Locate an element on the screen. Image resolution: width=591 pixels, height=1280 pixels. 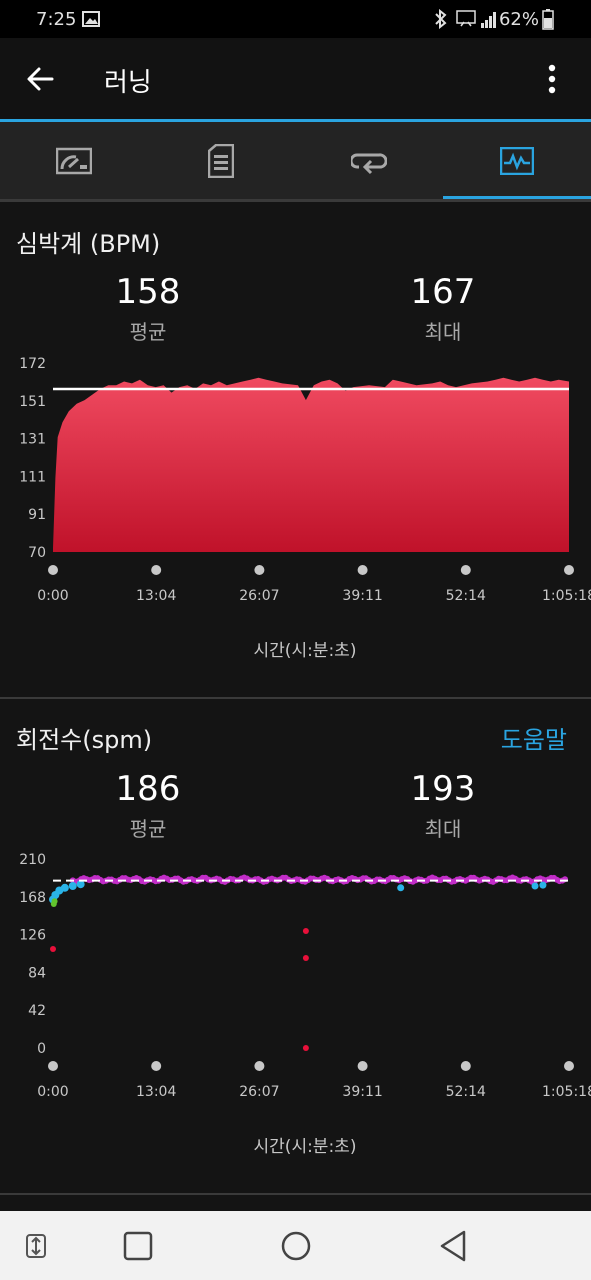
back-nav-icon is located at coordinates (454, 1246).